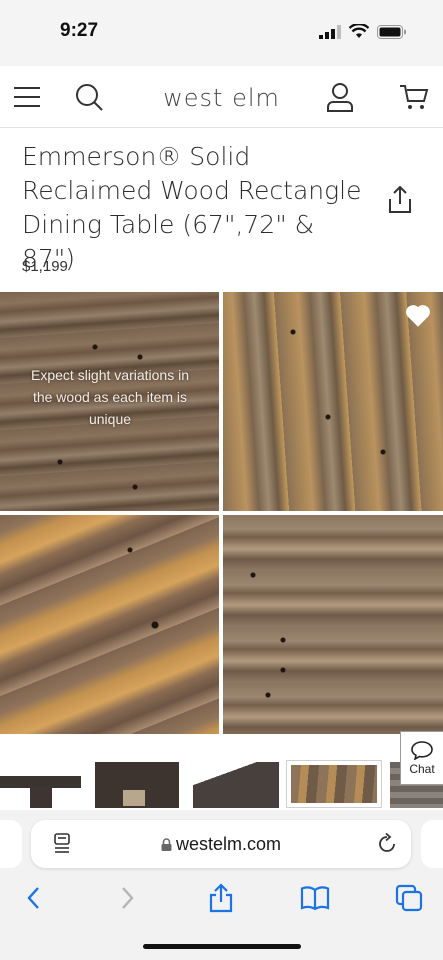  Describe the element at coordinates (432, 844) in the screenshot. I see `next-tab-edge` at that location.